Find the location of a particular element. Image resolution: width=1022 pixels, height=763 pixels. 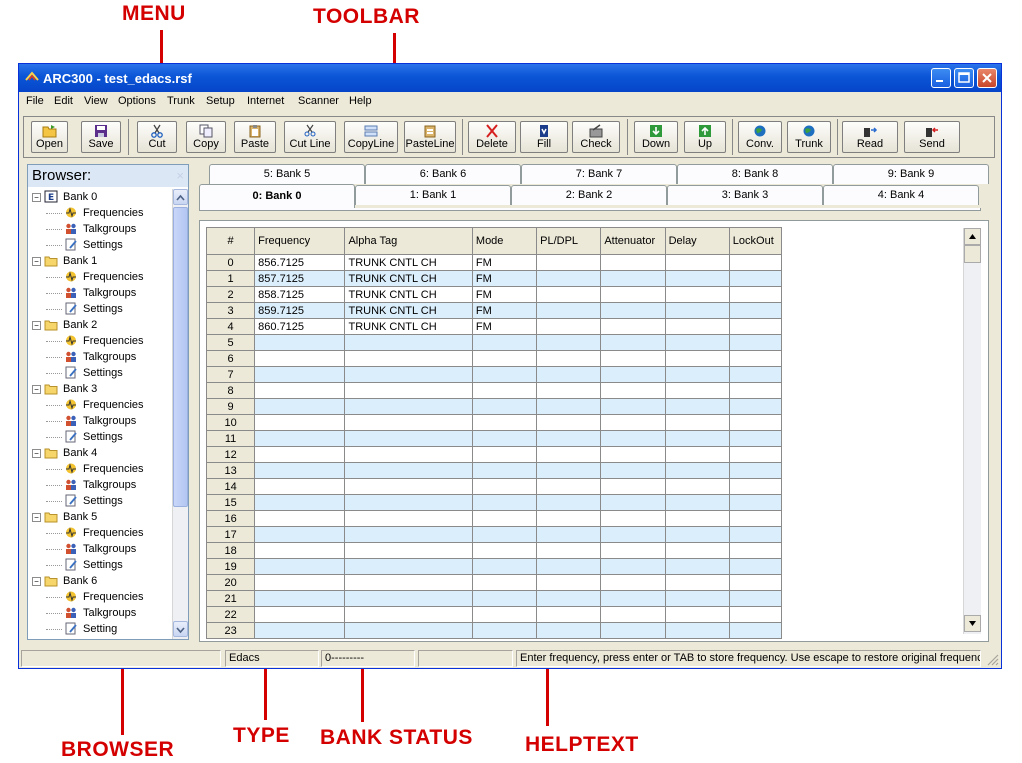

paste-button: Paste is located at coordinates (255, 137).